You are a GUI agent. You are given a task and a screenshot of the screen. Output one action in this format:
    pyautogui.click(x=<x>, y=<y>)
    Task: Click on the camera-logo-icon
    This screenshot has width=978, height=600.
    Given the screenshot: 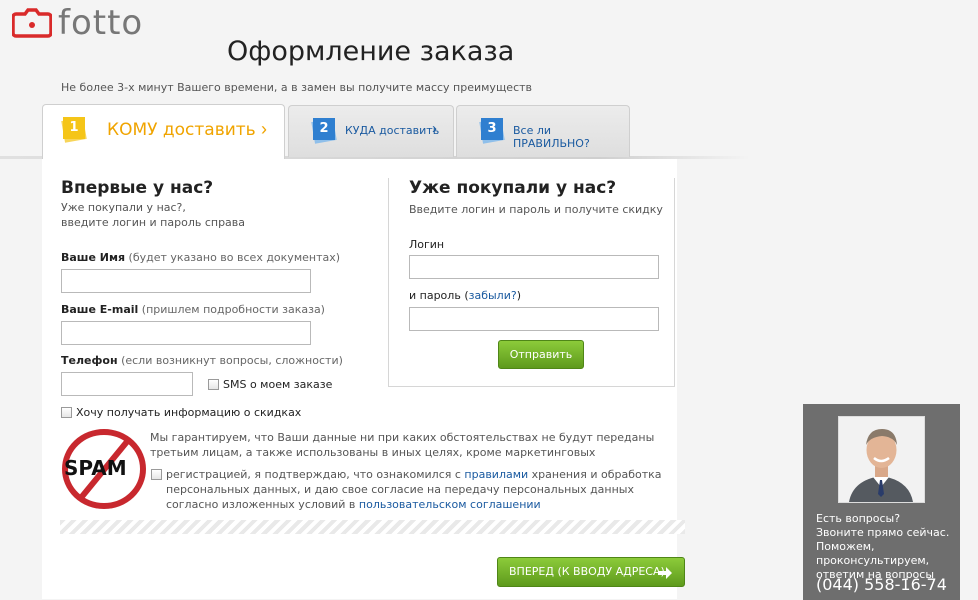 What is the action you would take?
    pyautogui.click(x=32, y=23)
    